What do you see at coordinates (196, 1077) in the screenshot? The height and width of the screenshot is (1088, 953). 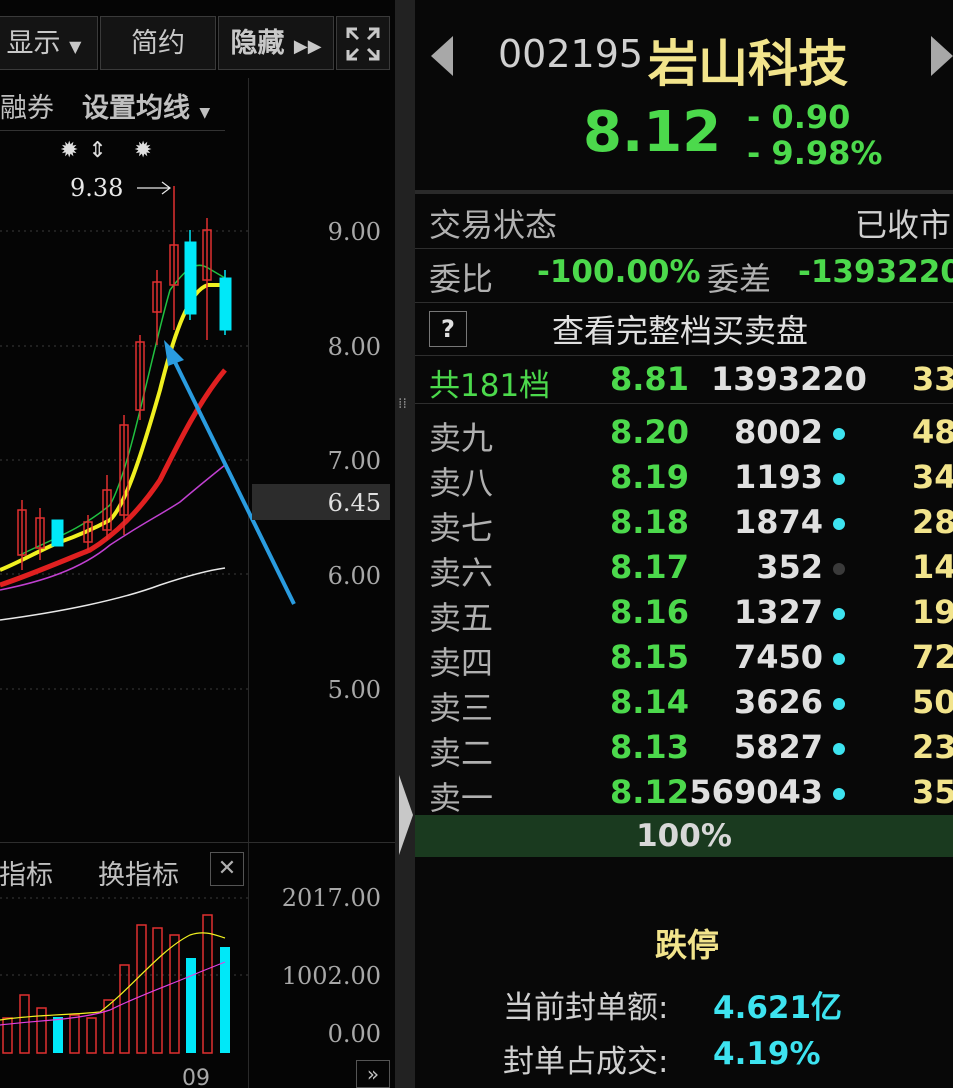 I see `x-axis-label: 09` at bounding box center [196, 1077].